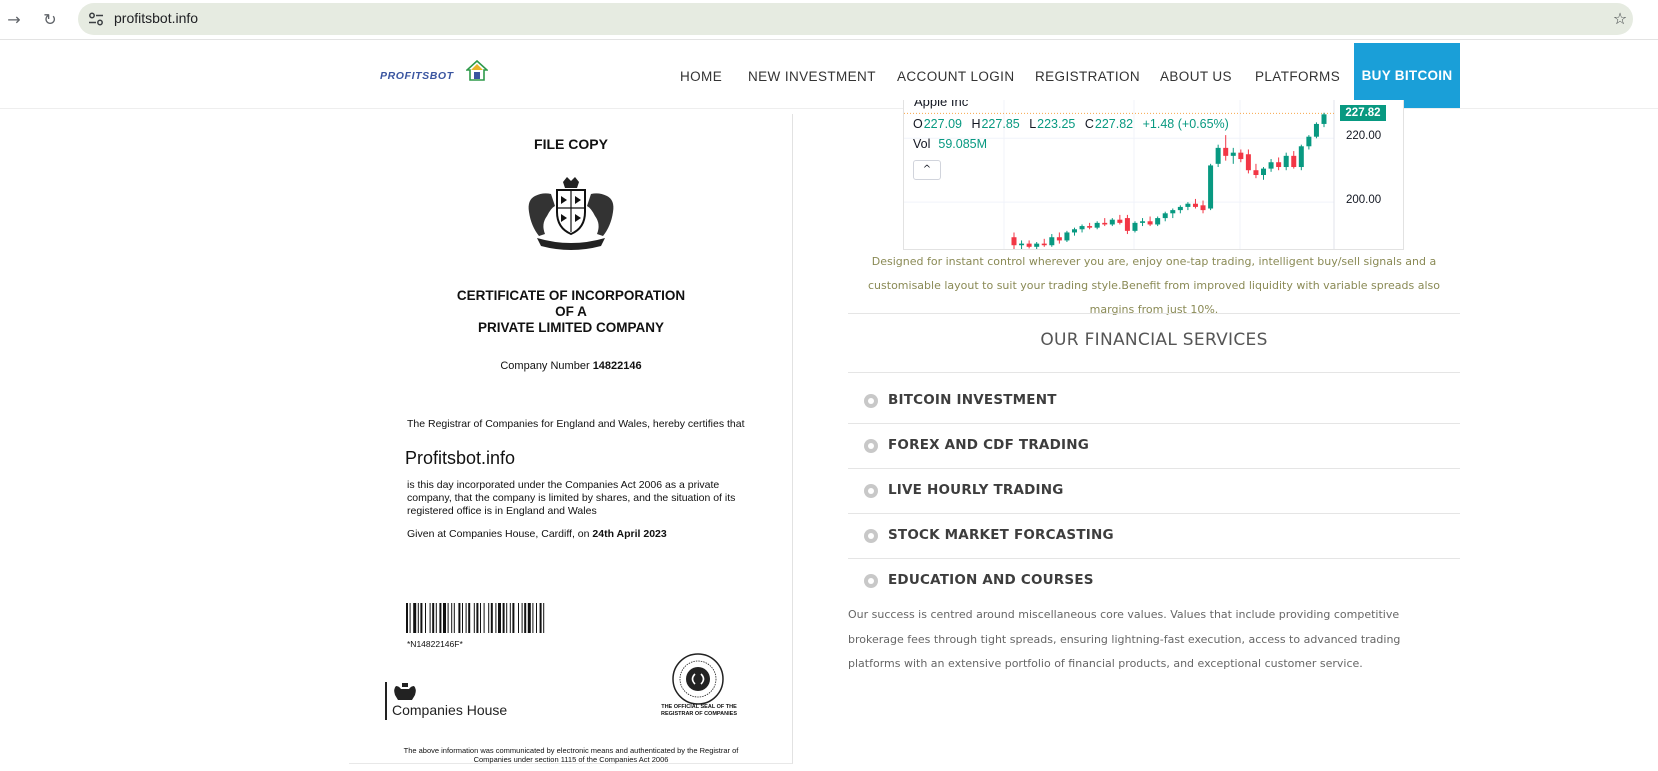 Image resolution: width=1658 pixels, height=771 pixels. Describe the element at coordinates (701, 76) in the screenshot. I see `nav-home: HOME` at that location.